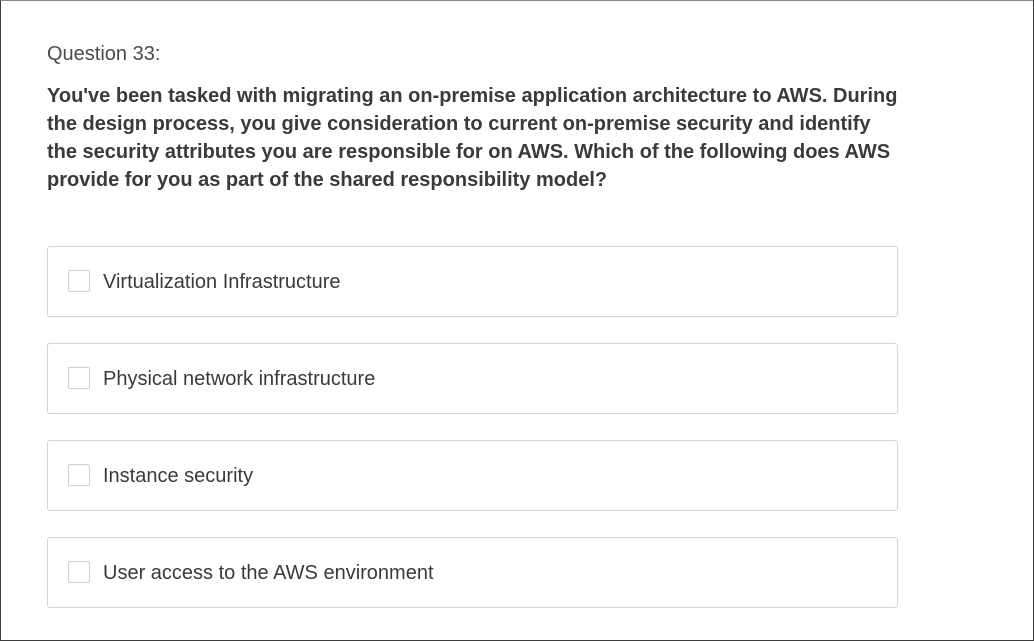 The width and height of the screenshot is (1034, 641). What do you see at coordinates (472, 378) in the screenshot?
I see `answer-option: Physical network infrastructure` at bounding box center [472, 378].